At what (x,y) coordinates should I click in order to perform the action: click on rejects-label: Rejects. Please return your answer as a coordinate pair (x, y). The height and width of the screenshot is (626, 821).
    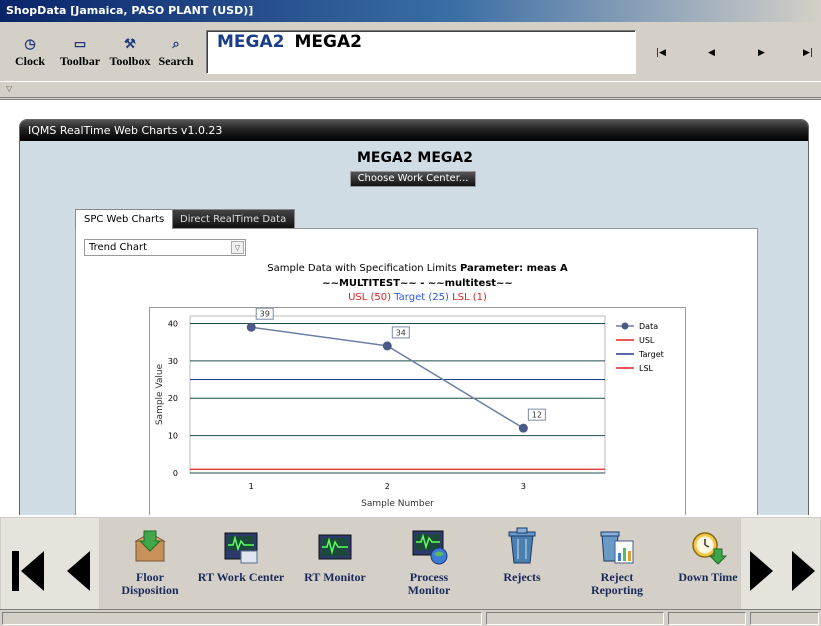
    Looking at the image, I should click on (522, 577).